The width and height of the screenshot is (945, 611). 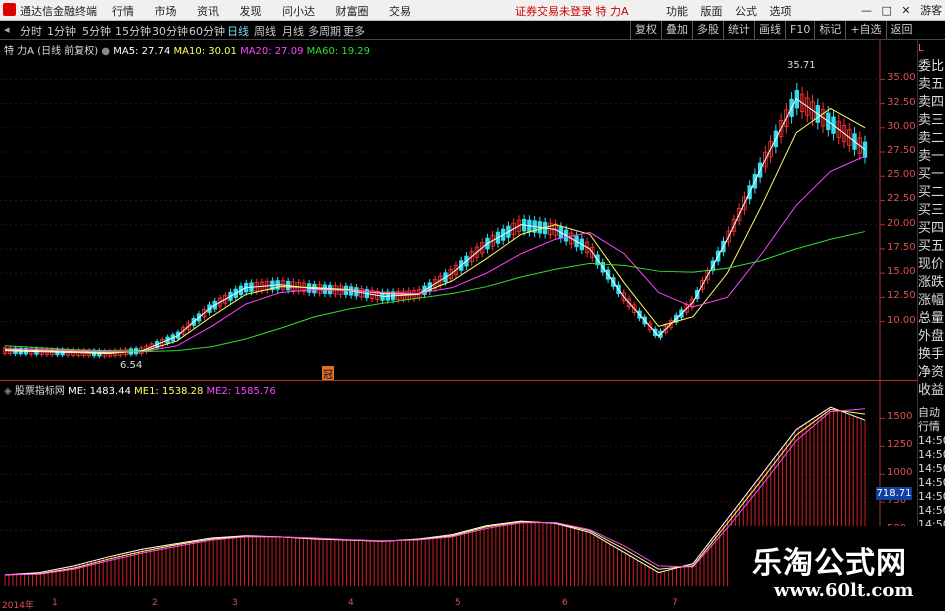 I want to click on current-value-box: 718.71, so click(x=894, y=493).